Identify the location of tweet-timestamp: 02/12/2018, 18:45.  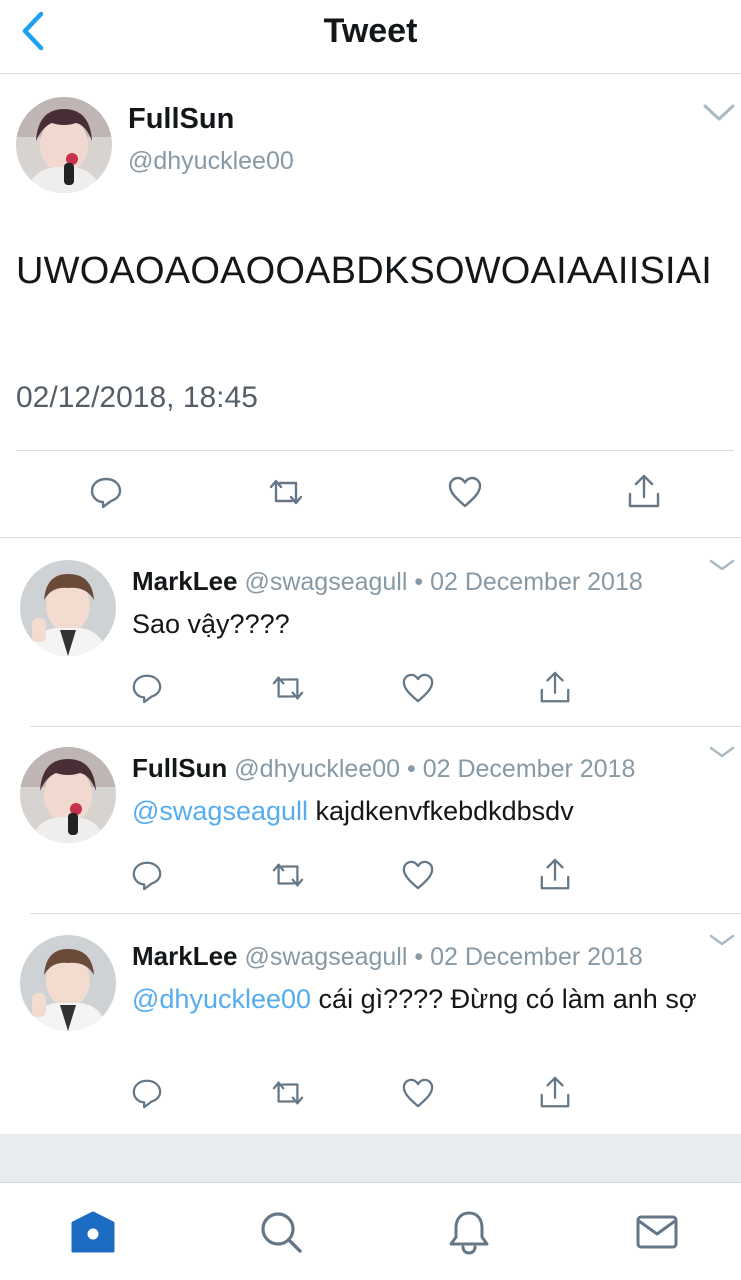
(137, 397).